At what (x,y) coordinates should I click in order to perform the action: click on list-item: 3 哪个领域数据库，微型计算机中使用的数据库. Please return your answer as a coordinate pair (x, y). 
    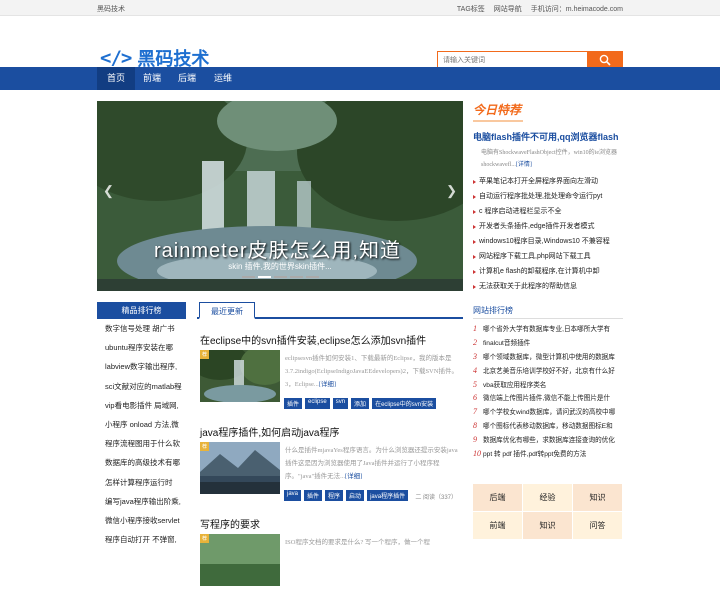
    Looking at the image, I should click on (548, 357).